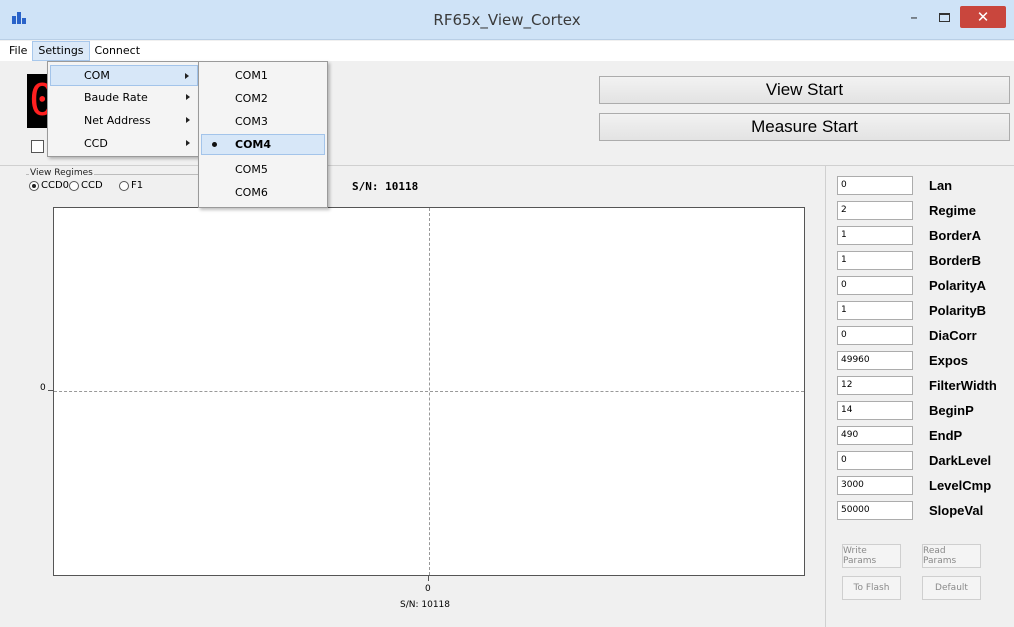 This screenshot has width=1014, height=627. I want to click on radio-label: CCD0, so click(55, 185).